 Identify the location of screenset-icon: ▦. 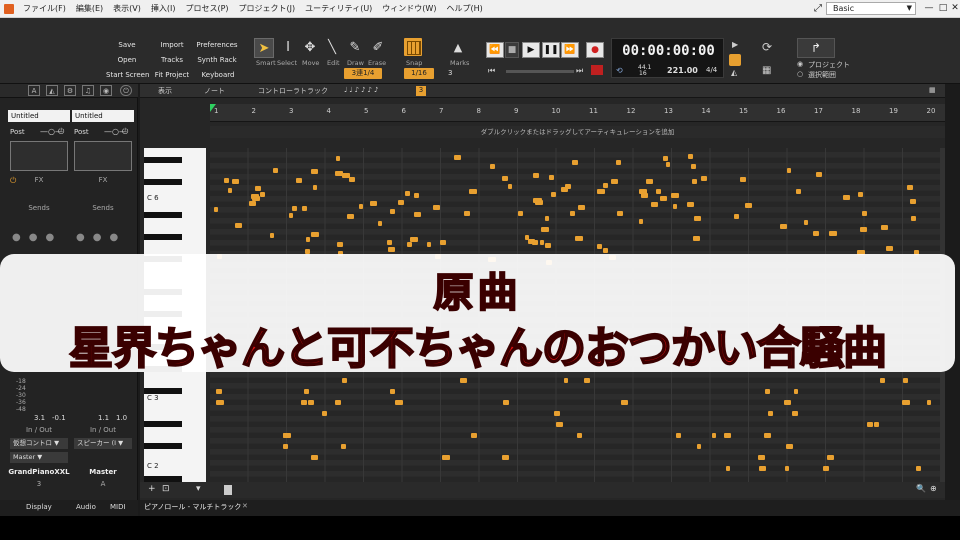
(766, 70).